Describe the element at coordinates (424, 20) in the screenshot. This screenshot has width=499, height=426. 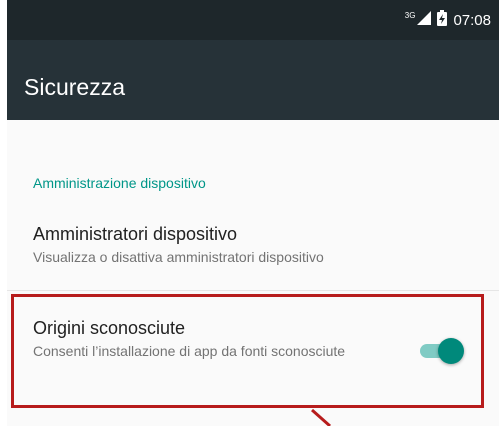
I see `signal-icon` at that location.